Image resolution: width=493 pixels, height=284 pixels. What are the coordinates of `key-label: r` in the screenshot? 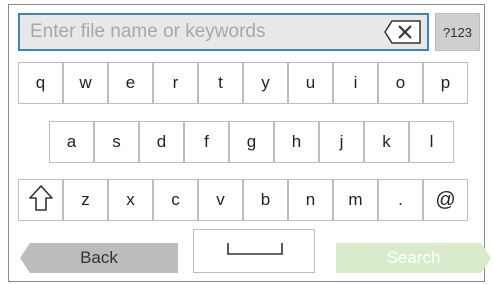 It's located at (175, 82).